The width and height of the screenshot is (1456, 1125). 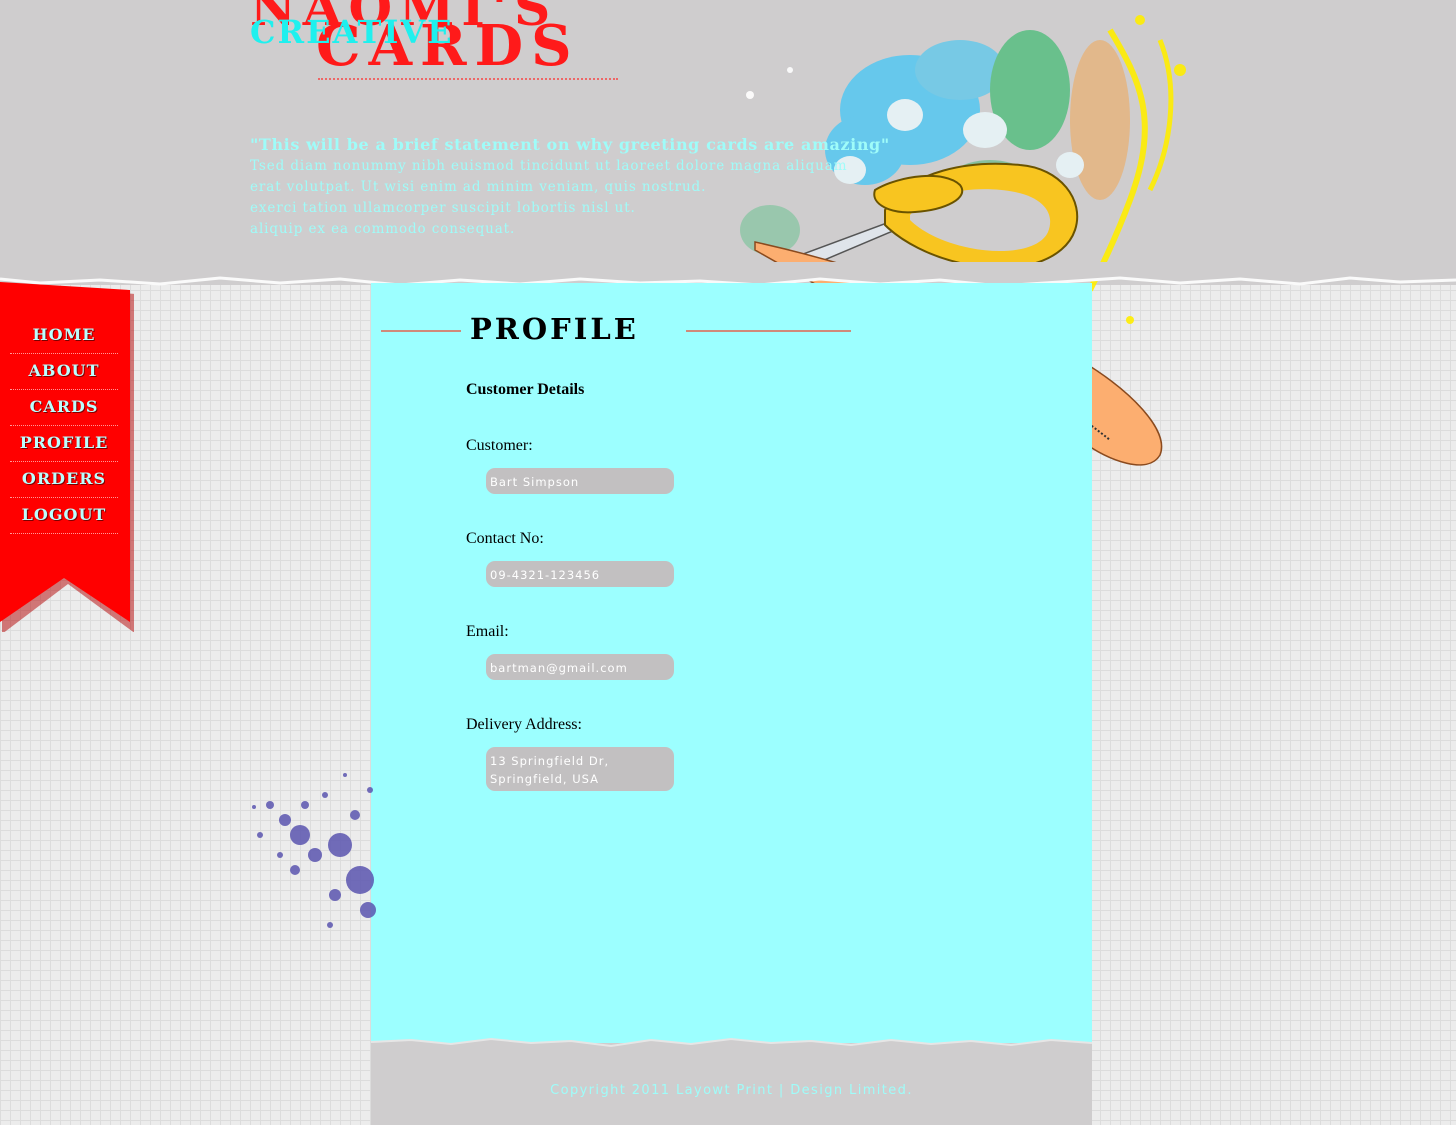 I want to click on email-field: bartman@gmail.com, so click(x=580, y=667).